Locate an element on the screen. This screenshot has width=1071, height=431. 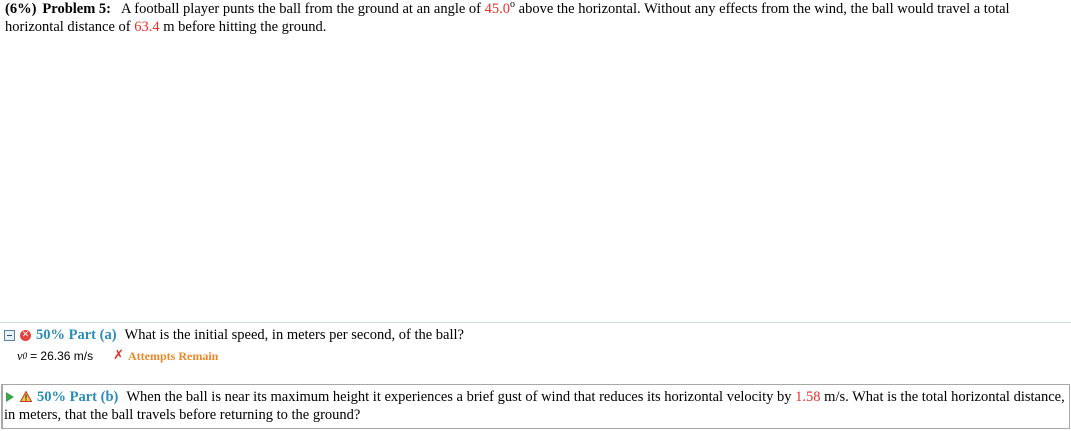
problem-distance: 63.4 is located at coordinates (147, 27).